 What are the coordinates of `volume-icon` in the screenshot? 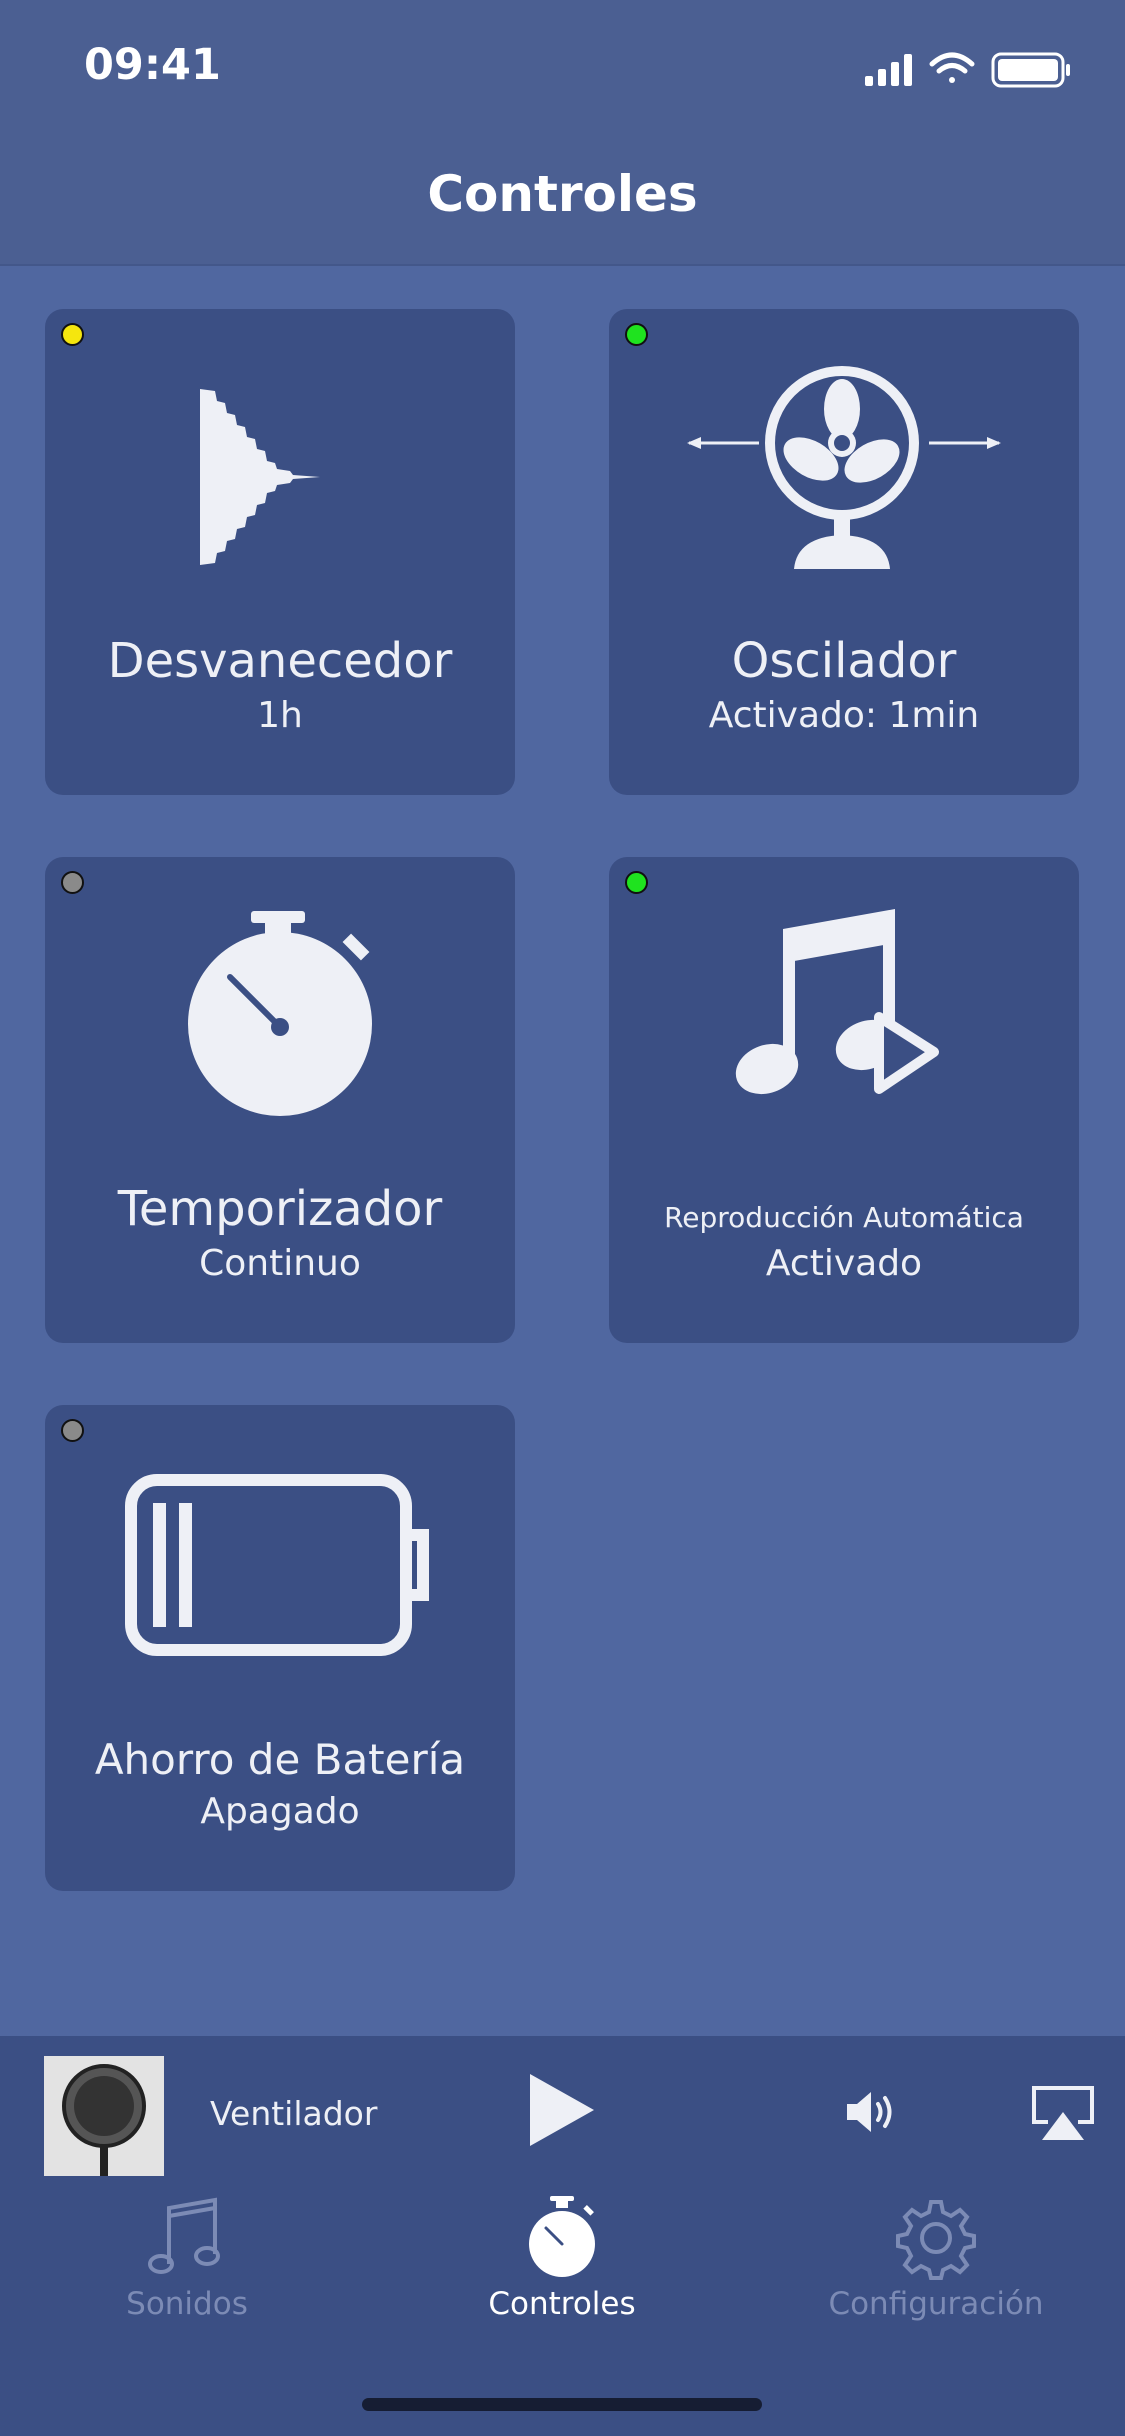 It's located at (872, 2112).